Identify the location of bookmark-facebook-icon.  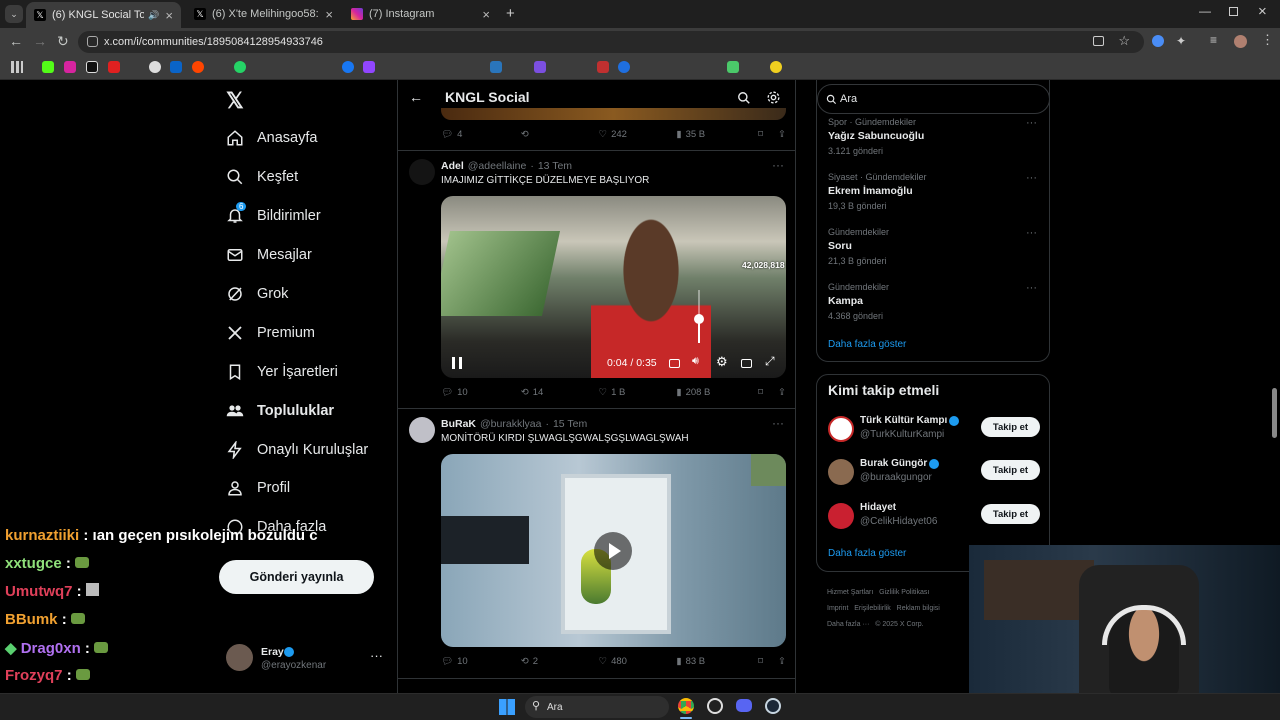
(348, 67).